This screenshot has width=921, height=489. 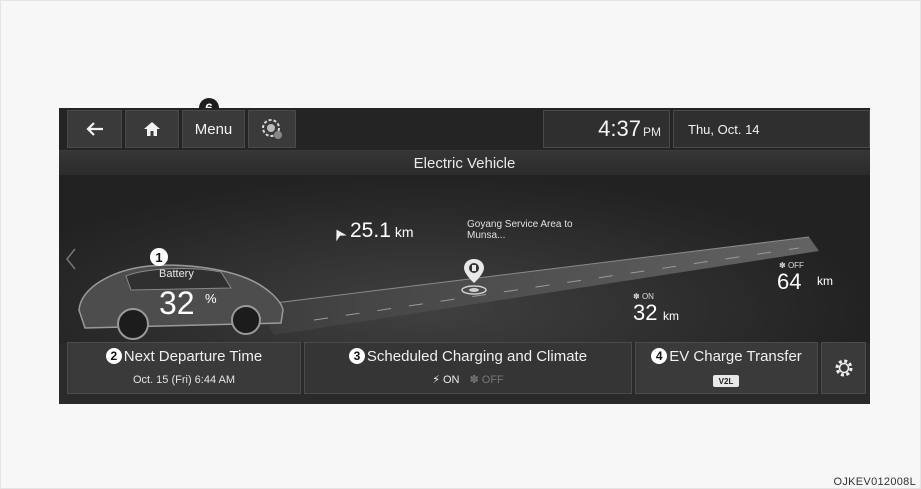 I want to click on settings-cog-icon, so click(x=272, y=129).